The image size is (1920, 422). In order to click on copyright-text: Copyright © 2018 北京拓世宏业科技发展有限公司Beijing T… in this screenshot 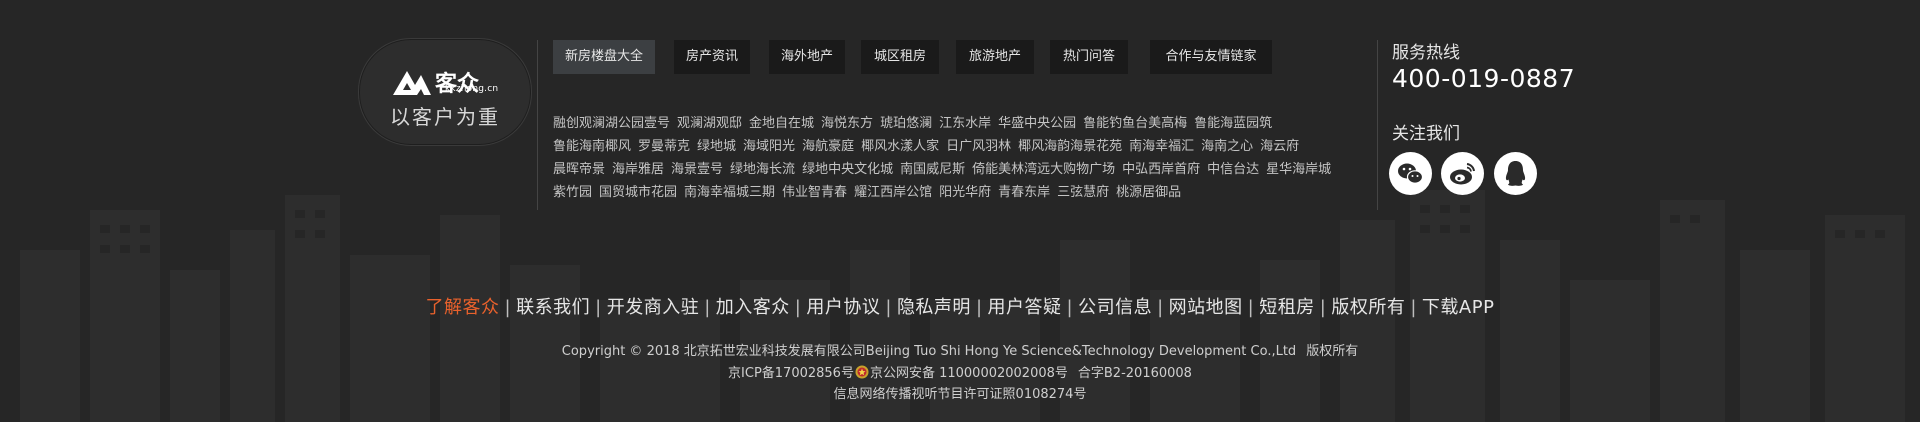, I will do `click(929, 351)`.